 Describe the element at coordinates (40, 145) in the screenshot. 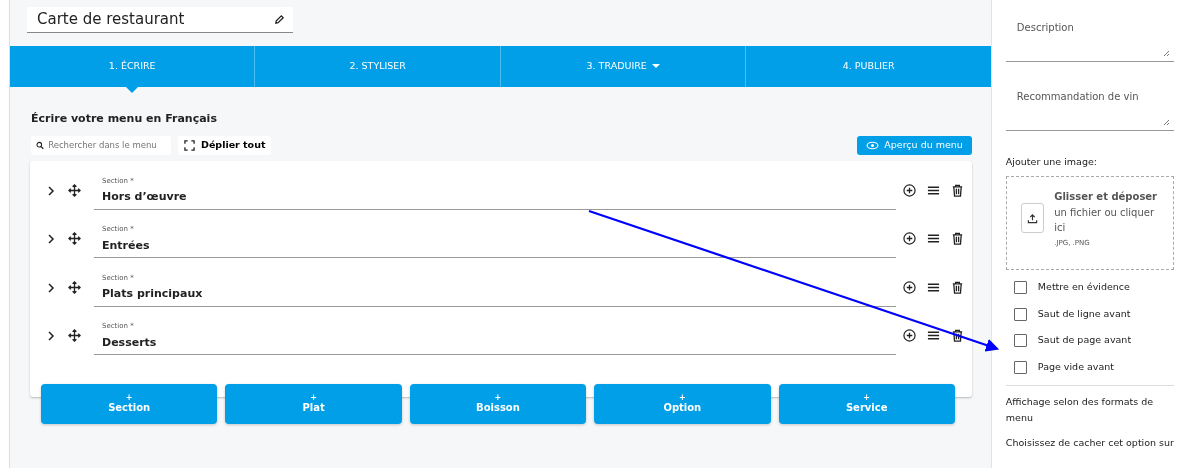

I see `search-icon` at that location.